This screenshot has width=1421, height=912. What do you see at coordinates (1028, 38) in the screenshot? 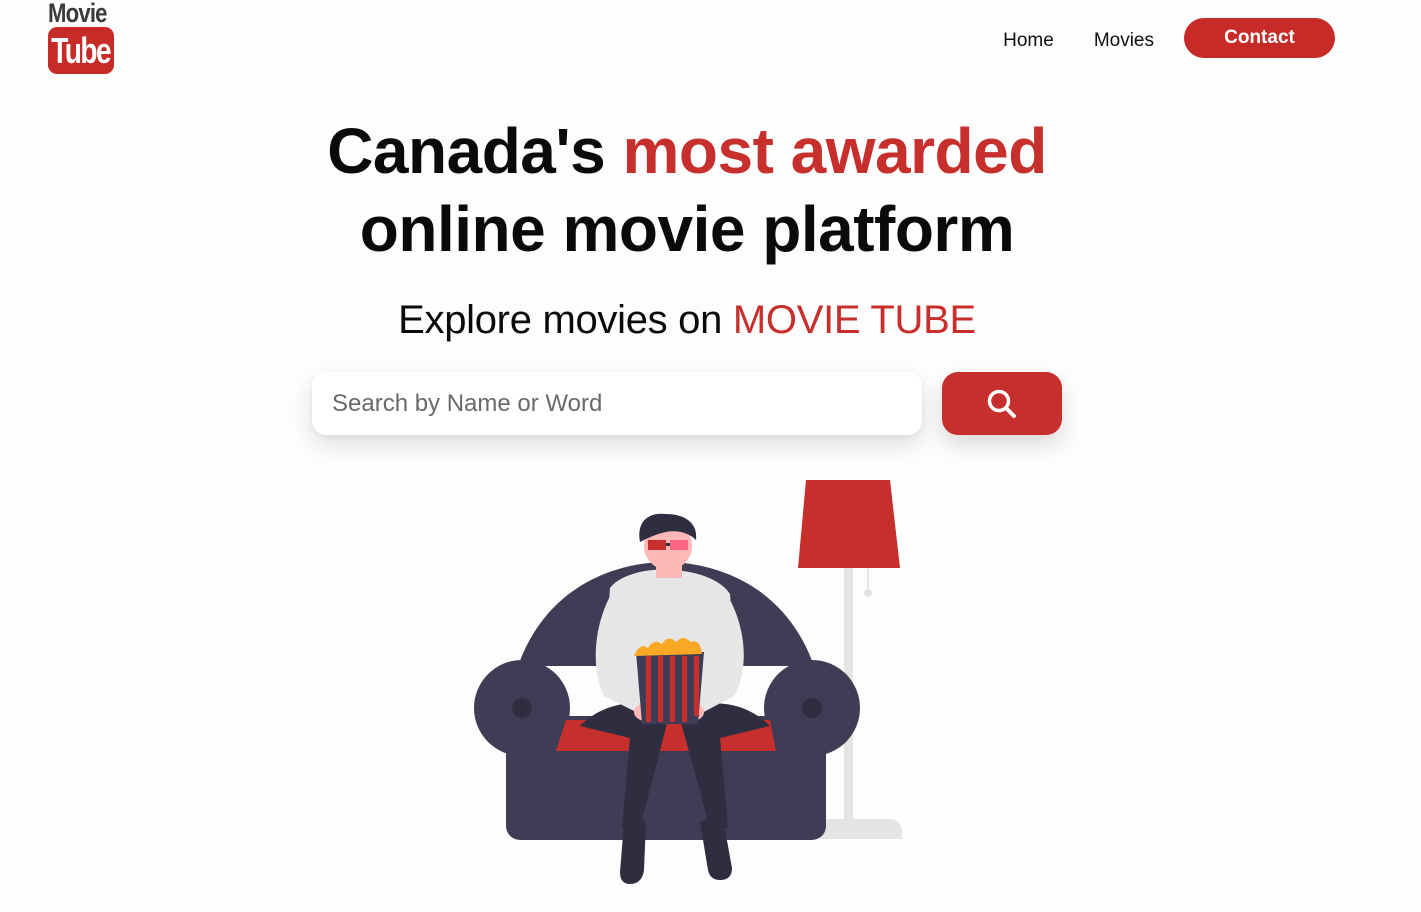
I see `nav-home-link: Home` at bounding box center [1028, 38].